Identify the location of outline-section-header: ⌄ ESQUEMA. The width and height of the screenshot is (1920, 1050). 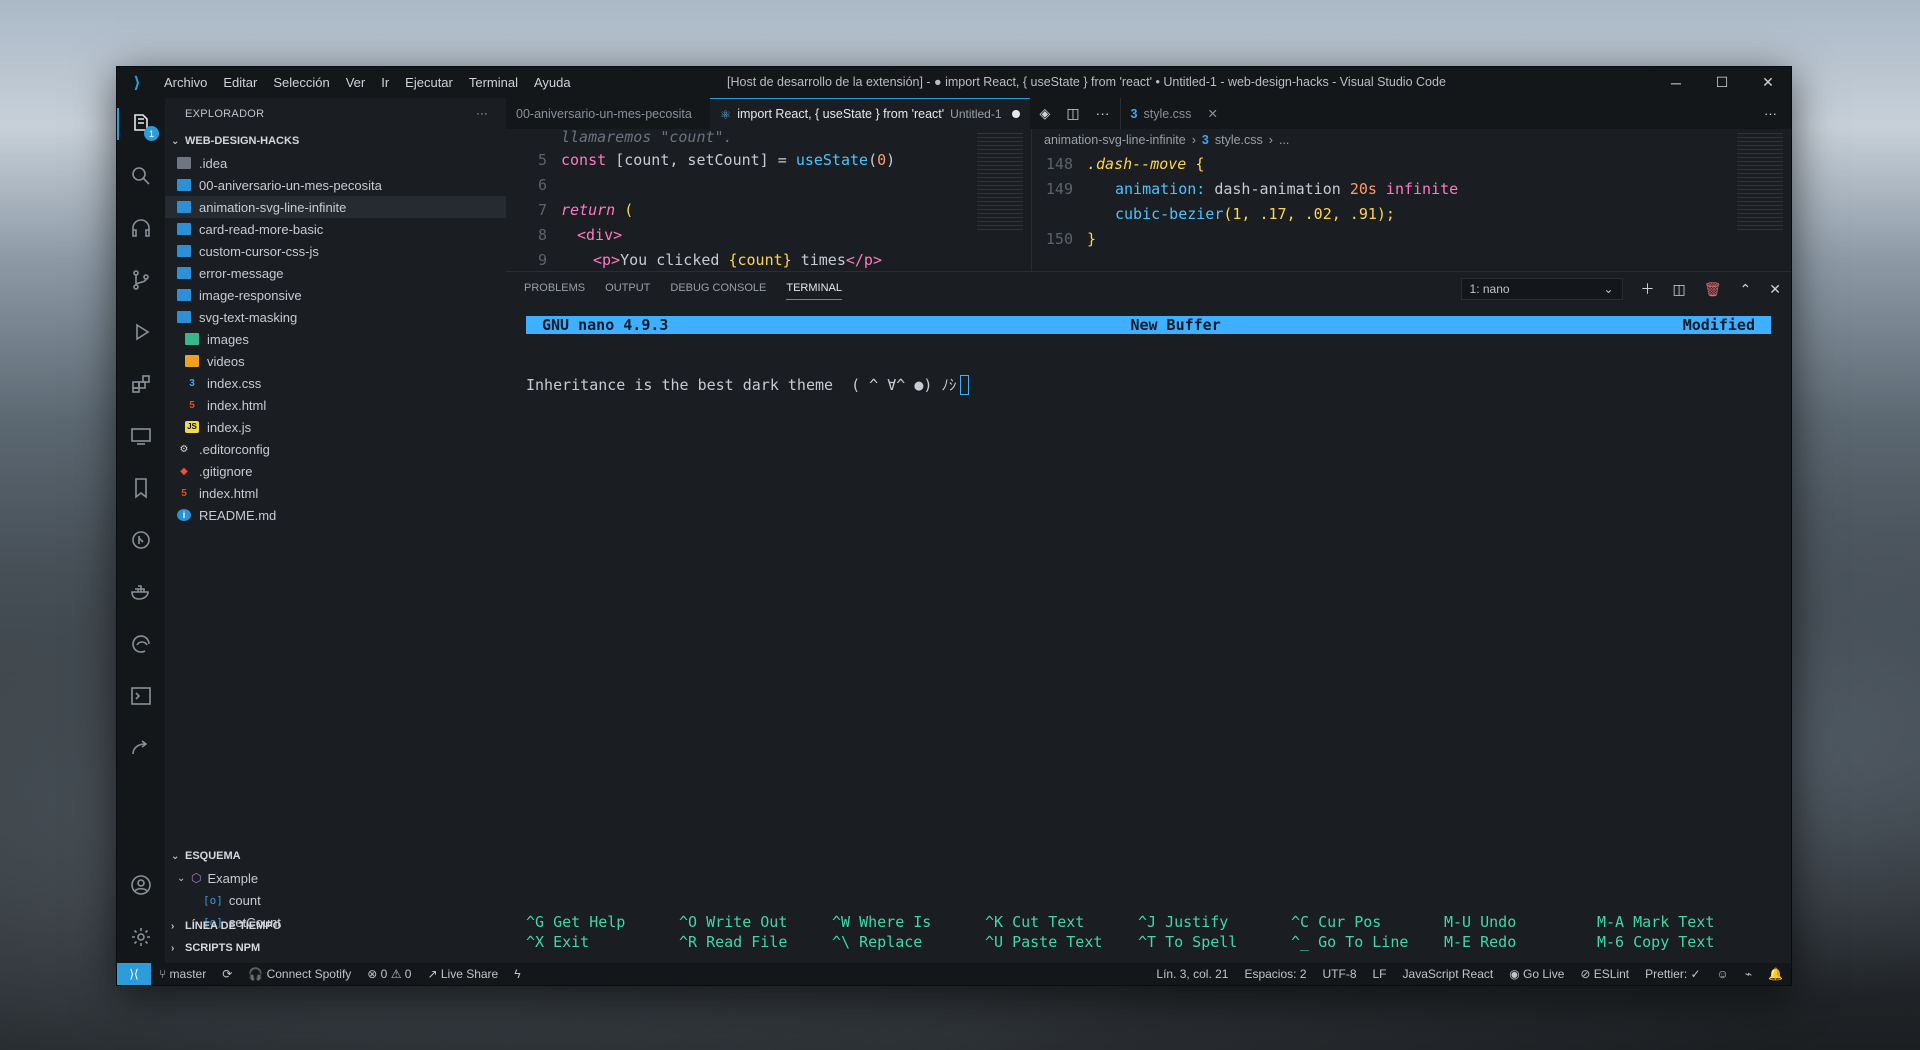
(335, 856).